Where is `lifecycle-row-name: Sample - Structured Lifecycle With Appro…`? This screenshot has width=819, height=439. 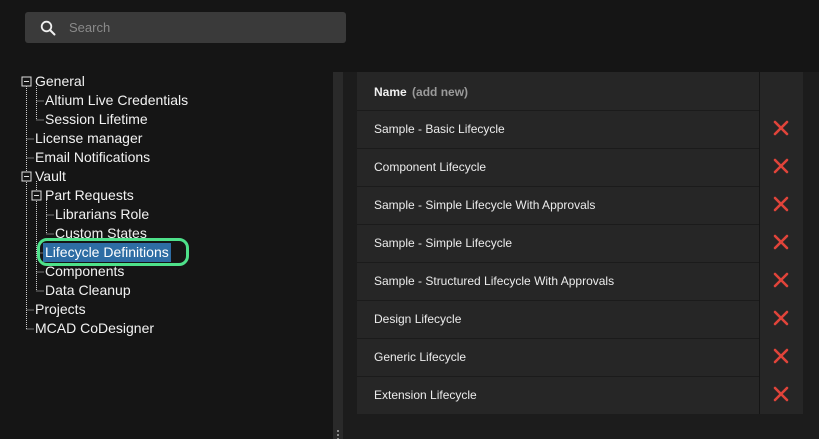 lifecycle-row-name: Sample - Structured Lifecycle With Appro… is located at coordinates (494, 281).